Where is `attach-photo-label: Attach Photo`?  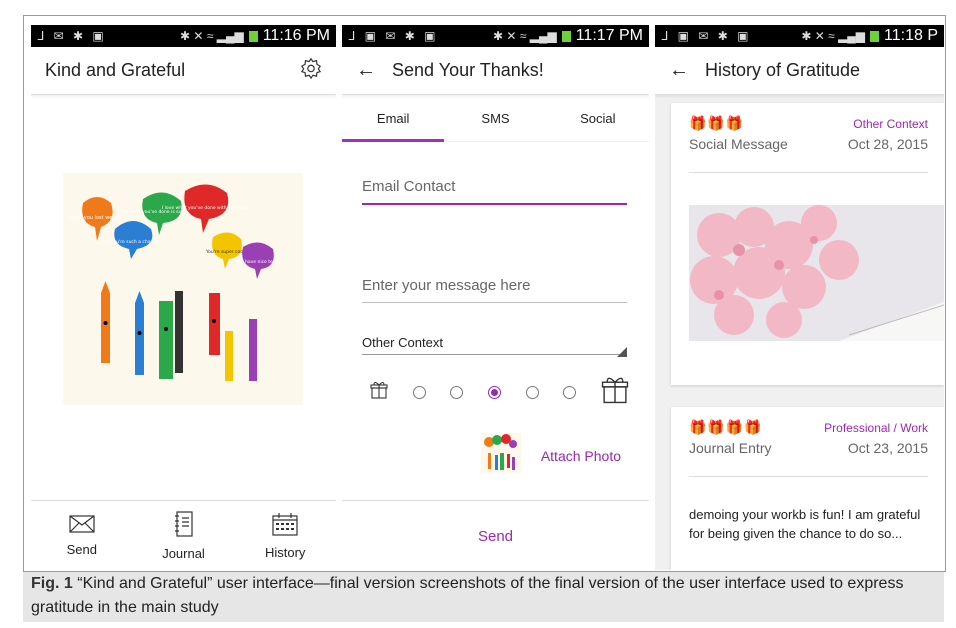
attach-photo-label: Attach Photo is located at coordinates (580, 455).